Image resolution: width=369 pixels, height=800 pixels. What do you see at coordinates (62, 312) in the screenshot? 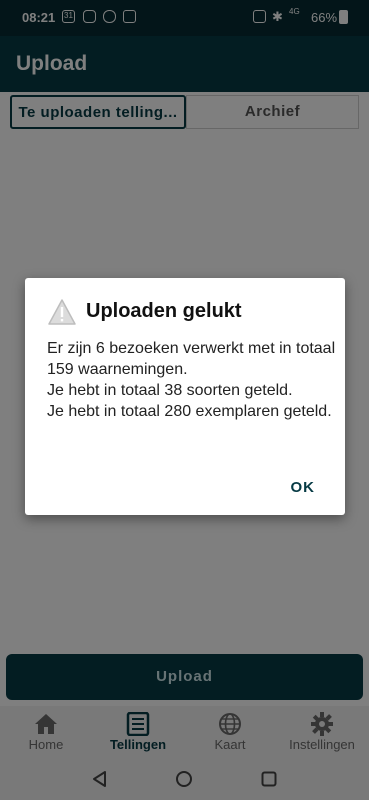
I see `warning-icon` at bounding box center [62, 312].